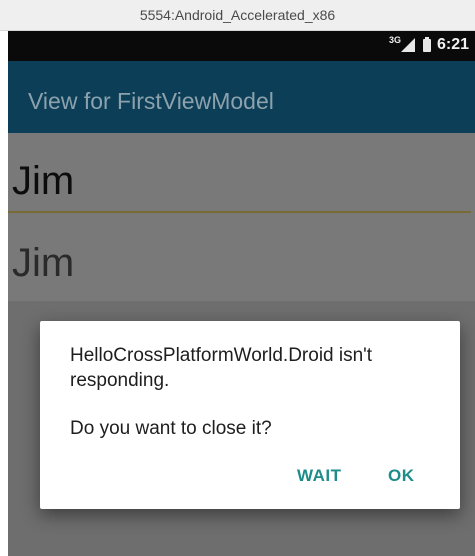  What do you see at coordinates (319, 476) in the screenshot?
I see `wait-button: WAIT` at bounding box center [319, 476].